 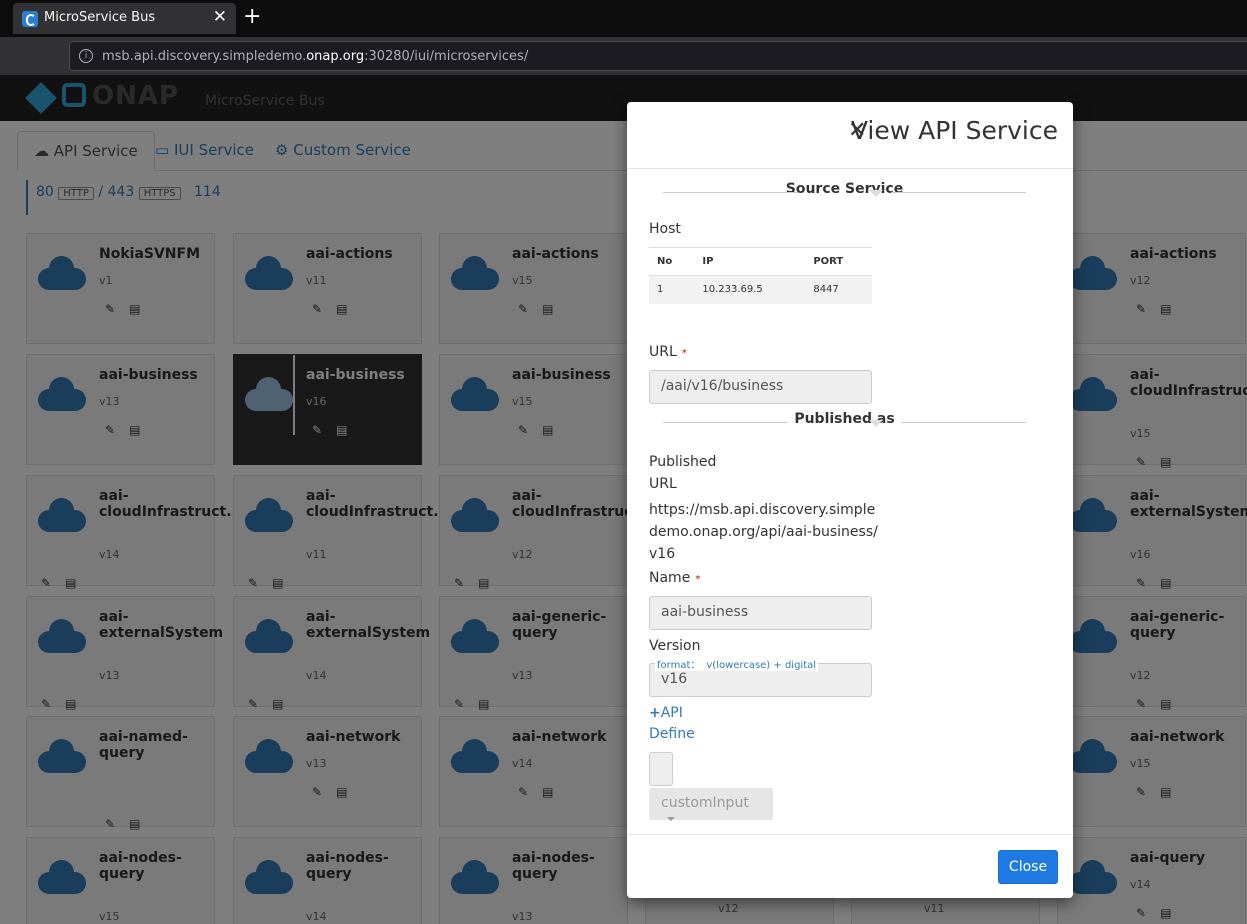 I want to click on modal-footer: Close, so click(x=850, y=866).